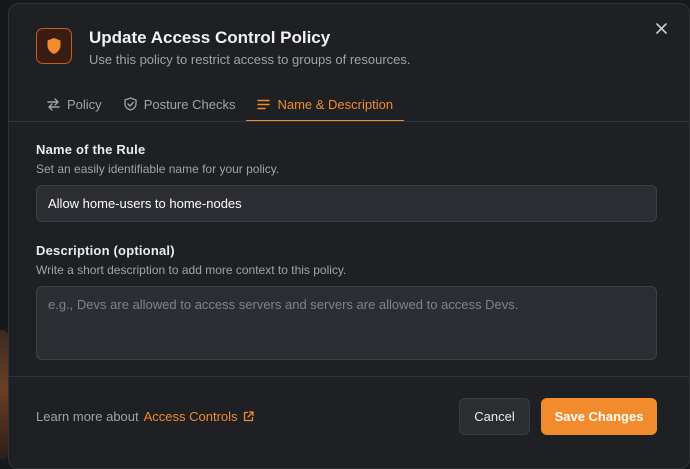 This screenshot has height=469, width=690. I want to click on tab-divider, so click(349, 121).